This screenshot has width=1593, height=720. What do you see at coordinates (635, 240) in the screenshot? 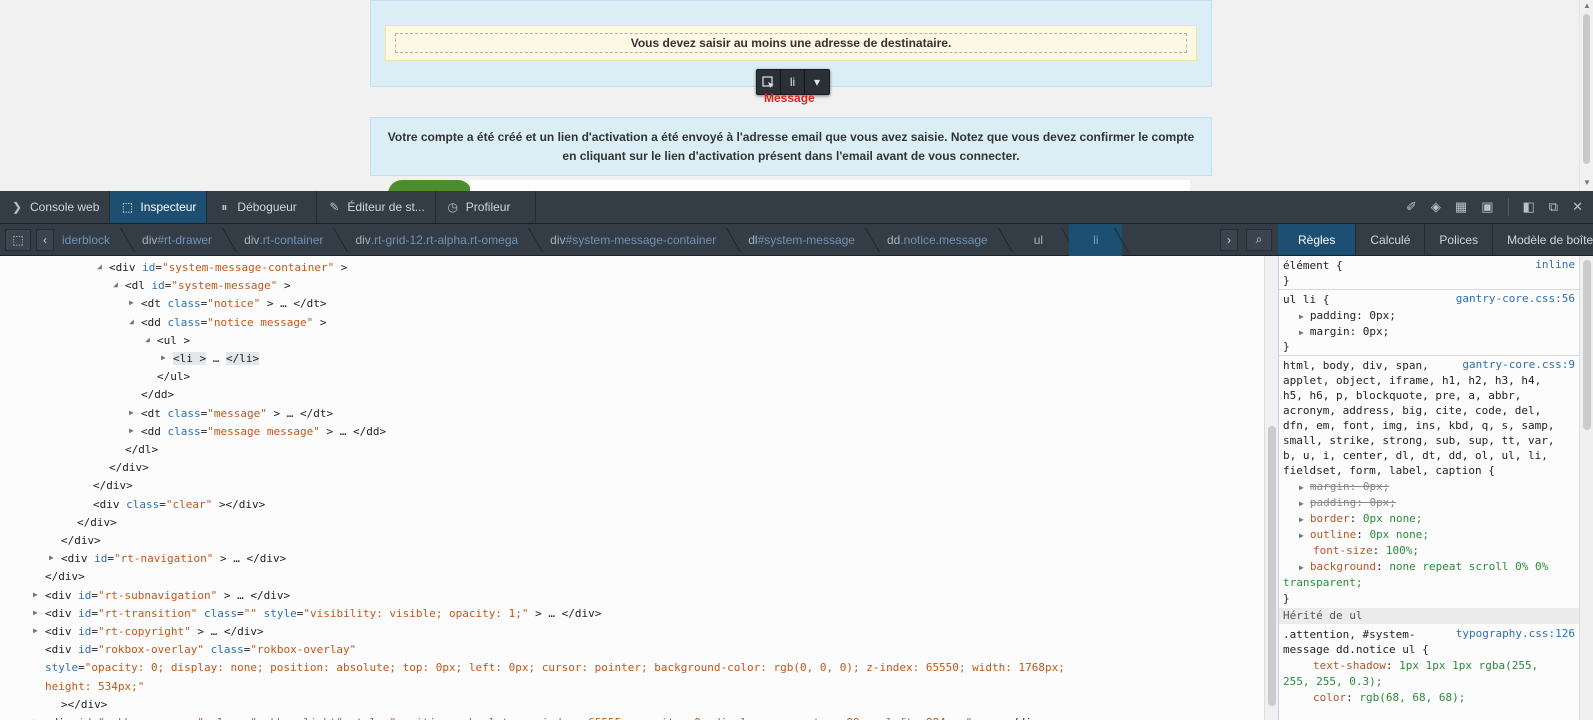
I see `breadcrumb-item: div #system-message-container` at bounding box center [635, 240].